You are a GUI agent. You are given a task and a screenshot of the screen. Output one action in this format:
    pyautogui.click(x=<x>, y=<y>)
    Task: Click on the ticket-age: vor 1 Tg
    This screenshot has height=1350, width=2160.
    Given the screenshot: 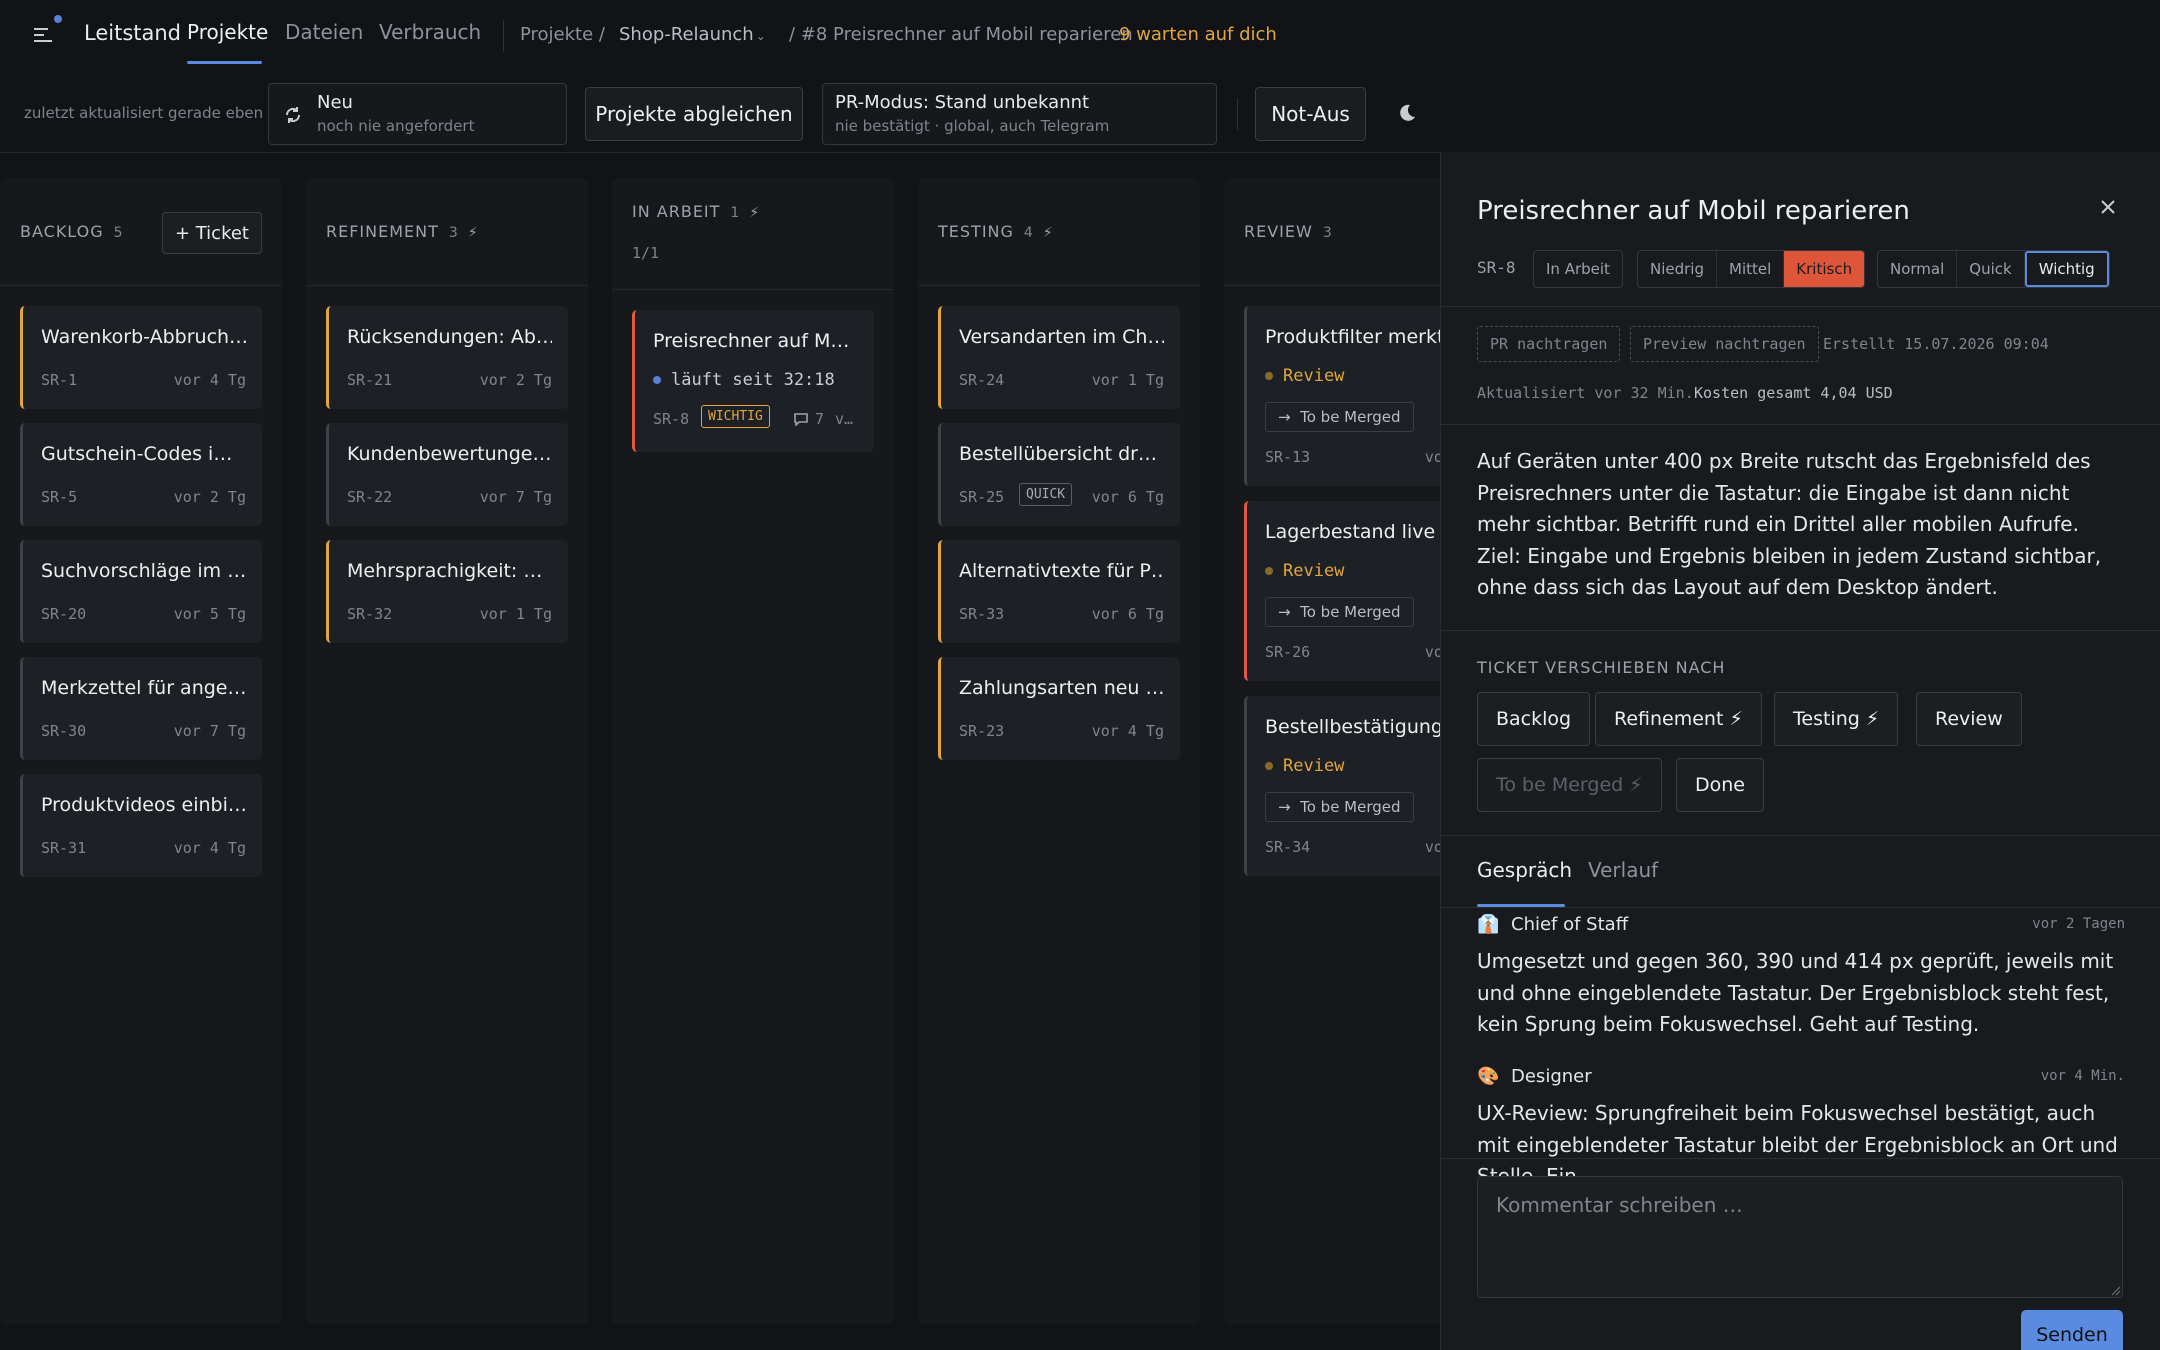 What is the action you would take?
    pyautogui.click(x=515, y=614)
    